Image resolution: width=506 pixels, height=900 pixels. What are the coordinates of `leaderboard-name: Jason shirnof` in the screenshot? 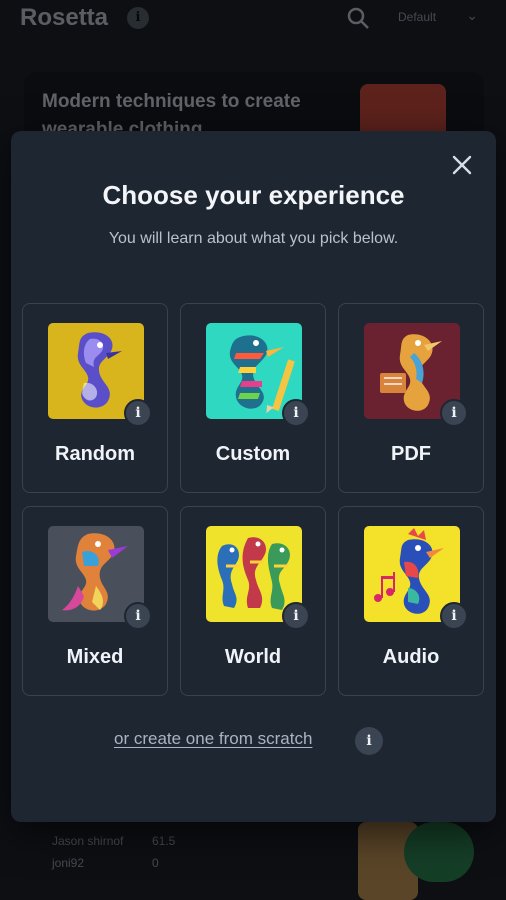 It's located at (88, 841).